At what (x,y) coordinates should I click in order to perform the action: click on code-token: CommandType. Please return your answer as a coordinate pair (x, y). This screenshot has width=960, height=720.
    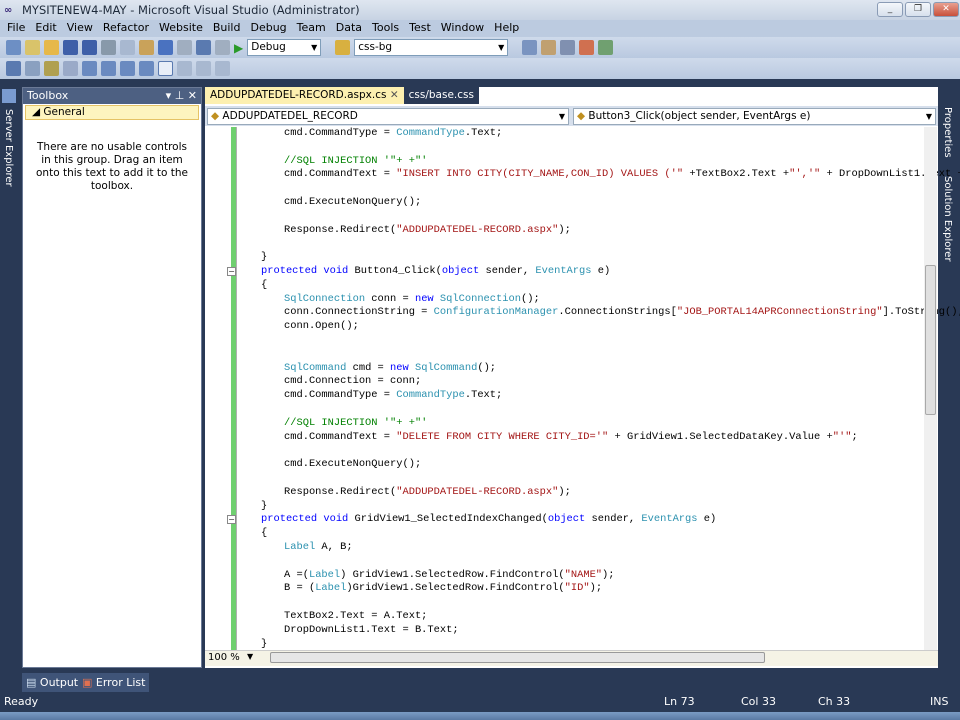
    Looking at the image, I should click on (430, 395).